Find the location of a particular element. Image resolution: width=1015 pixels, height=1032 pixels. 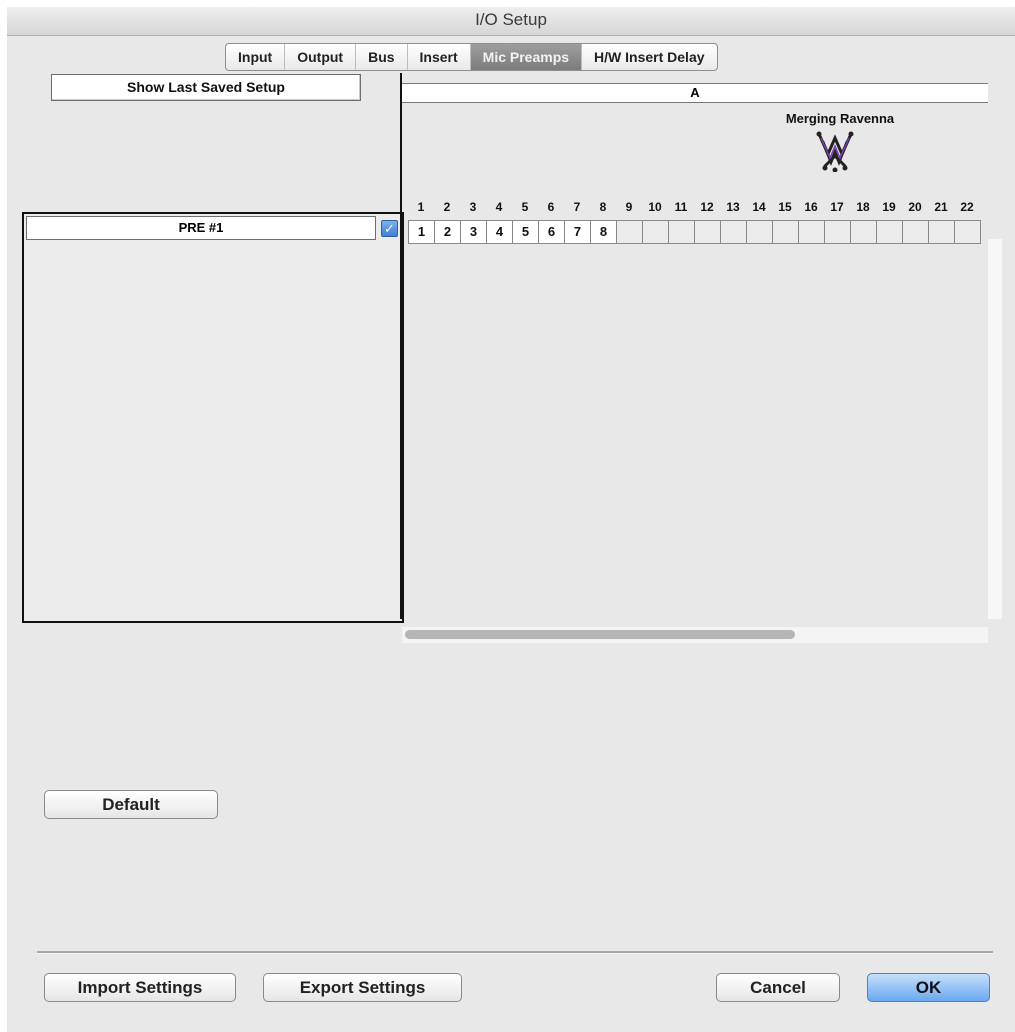

preamp-row-label: PRE #1 is located at coordinates (201, 228).